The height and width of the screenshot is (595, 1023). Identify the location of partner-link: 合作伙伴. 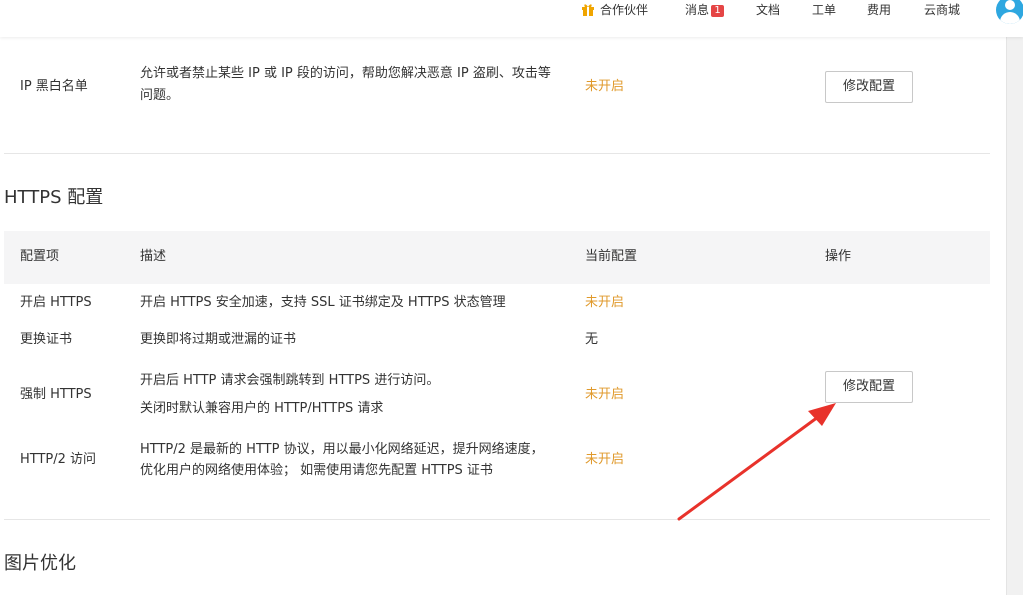
(615, 10).